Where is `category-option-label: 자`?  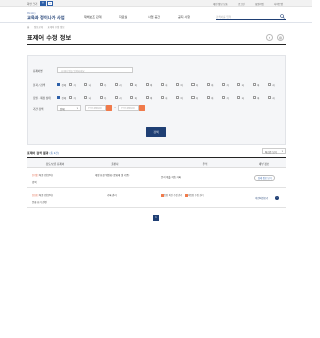 category-option-label: 자 is located at coordinates (197, 85).